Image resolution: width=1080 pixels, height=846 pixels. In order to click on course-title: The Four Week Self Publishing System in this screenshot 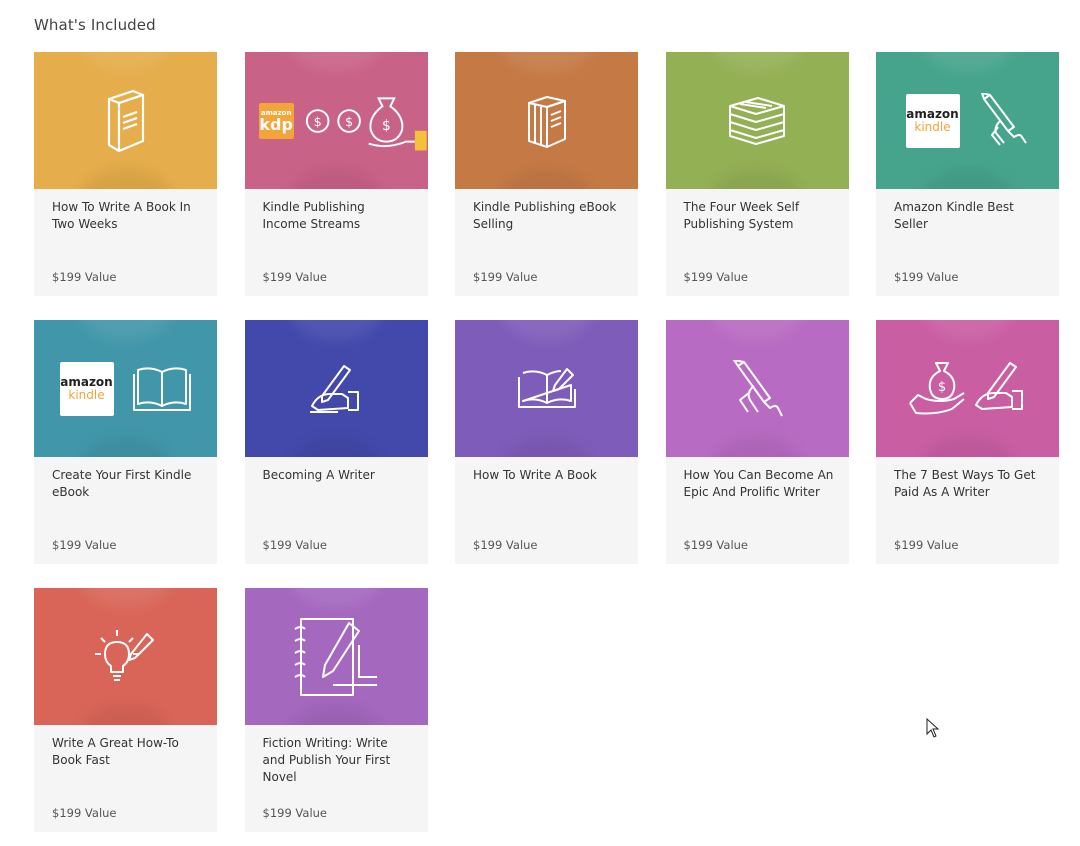, I will do `click(741, 215)`.